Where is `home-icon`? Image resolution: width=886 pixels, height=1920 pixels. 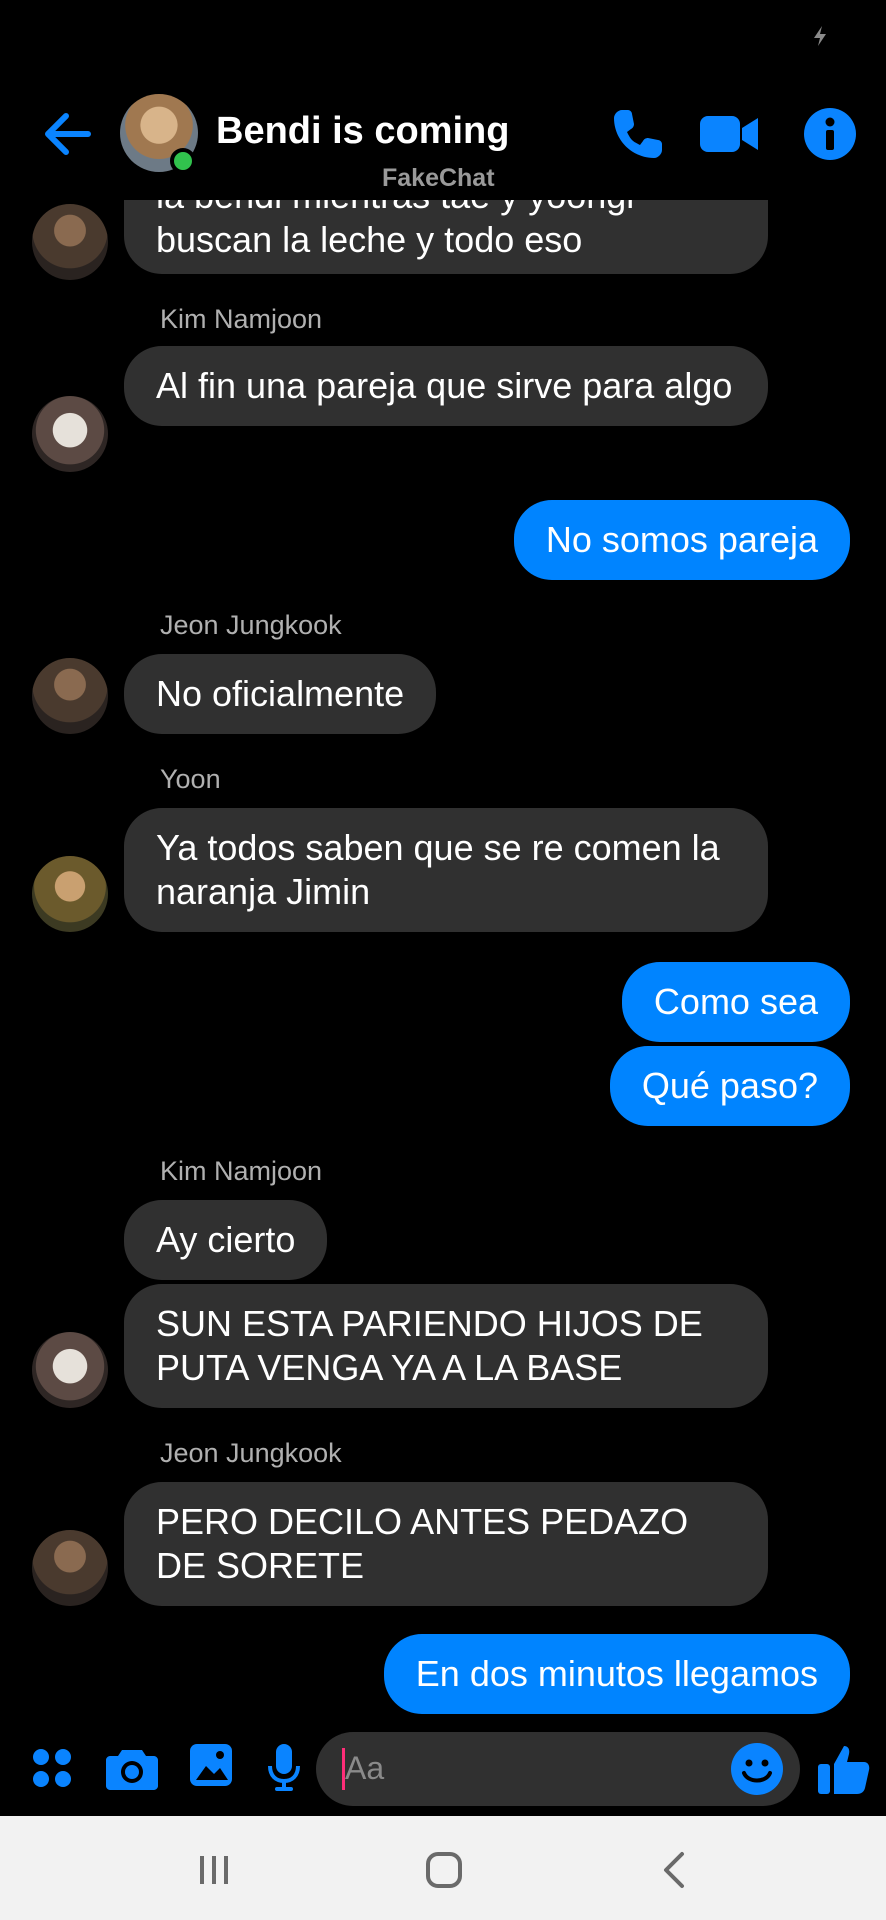 home-icon is located at coordinates (444, 1870).